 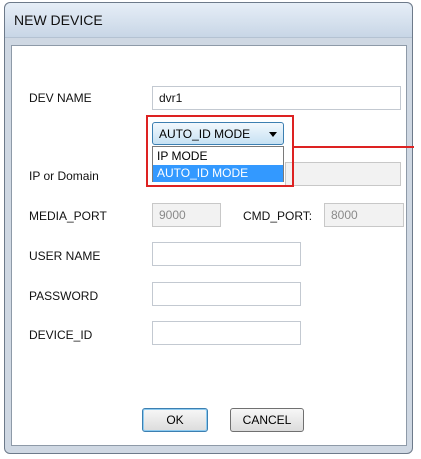 What do you see at coordinates (226, 254) in the screenshot?
I see `user-name-input` at bounding box center [226, 254].